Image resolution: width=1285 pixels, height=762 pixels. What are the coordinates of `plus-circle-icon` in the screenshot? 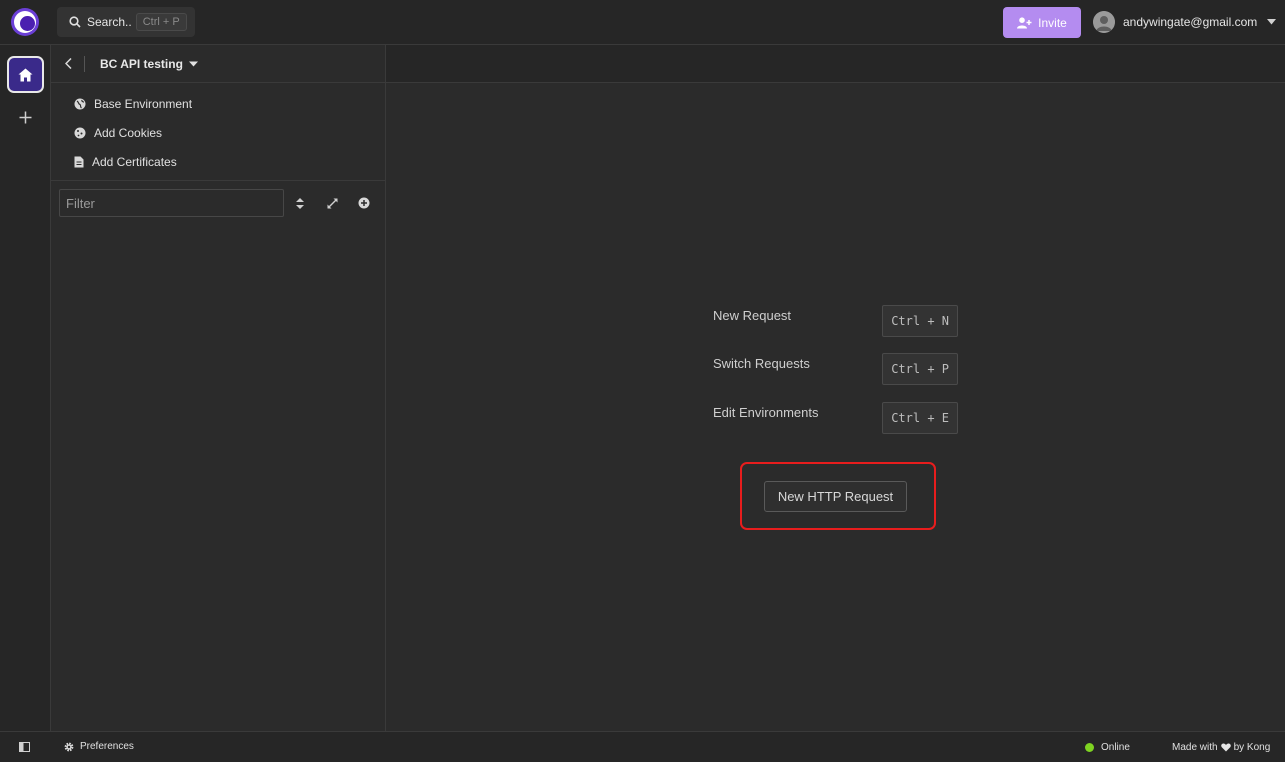 It's located at (364, 203).